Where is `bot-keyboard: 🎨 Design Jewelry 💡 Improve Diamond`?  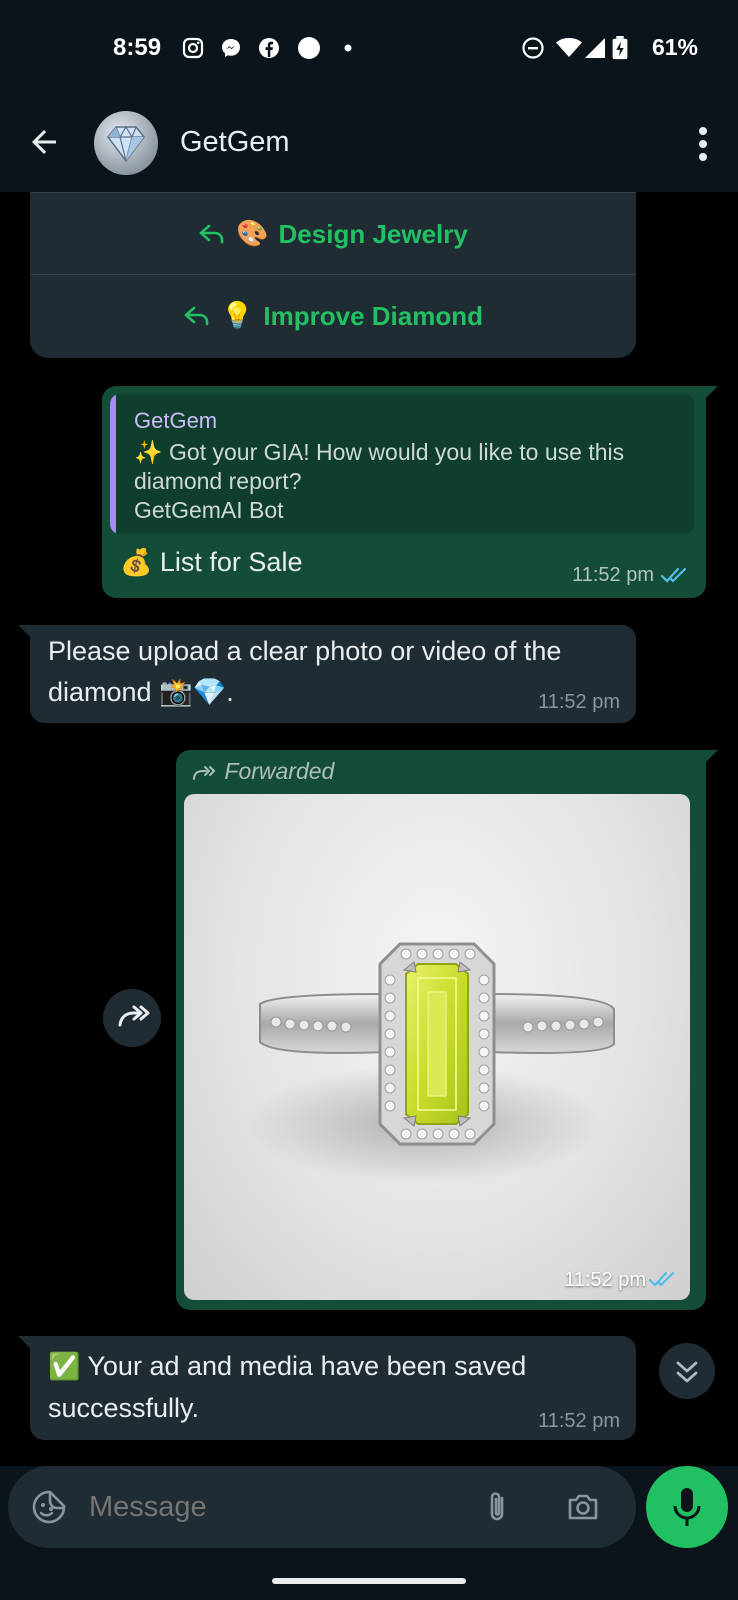
bot-keyboard: 🎨 Design Jewelry 💡 Improve Diamond is located at coordinates (333, 275).